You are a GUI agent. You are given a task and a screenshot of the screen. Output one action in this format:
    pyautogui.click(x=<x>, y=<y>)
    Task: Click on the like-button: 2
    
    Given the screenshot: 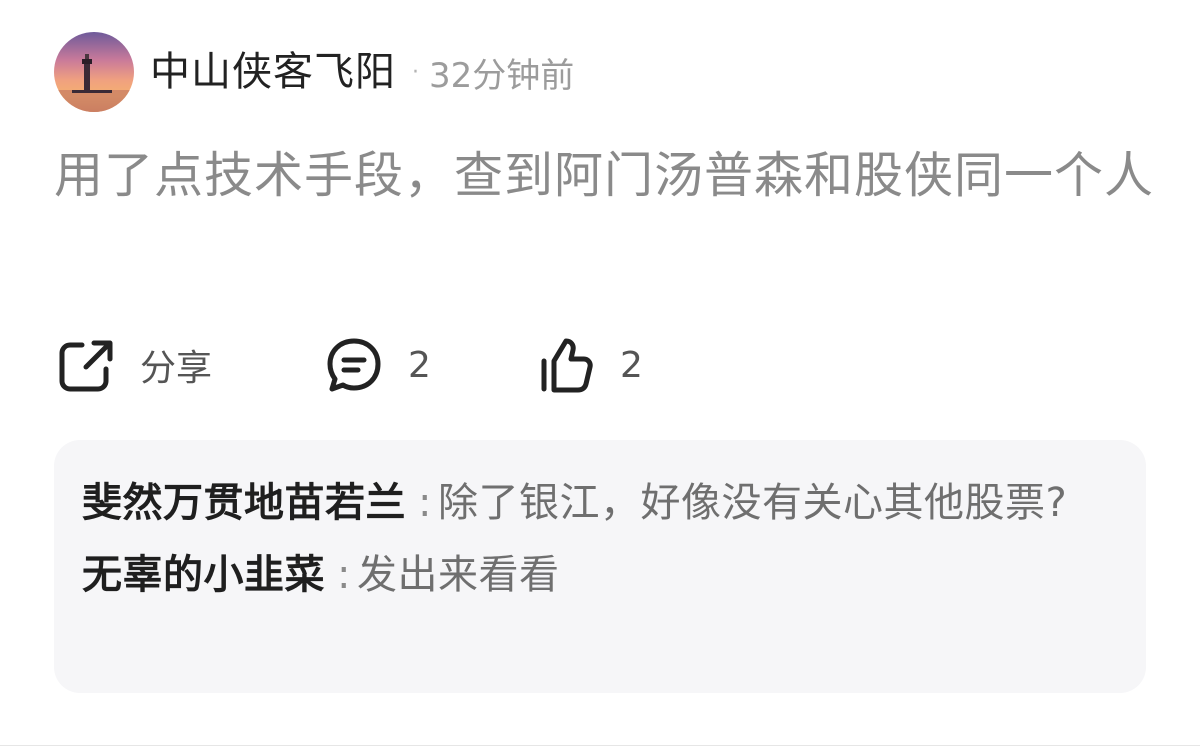 What is the action you would take?
    pyautogui.click(x=588, y=365)
    